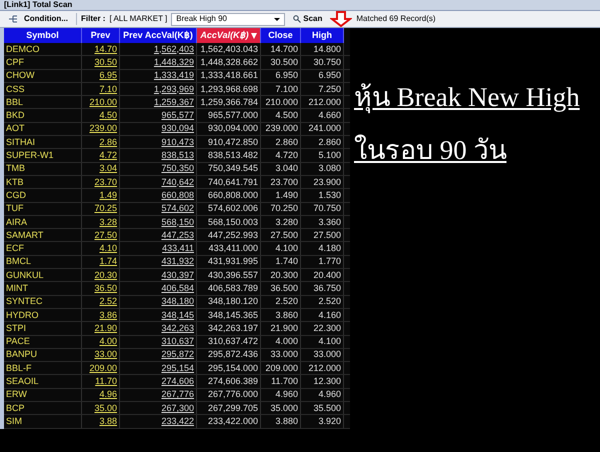  I want to click on prev-link: 6.95, so click(108, 75).